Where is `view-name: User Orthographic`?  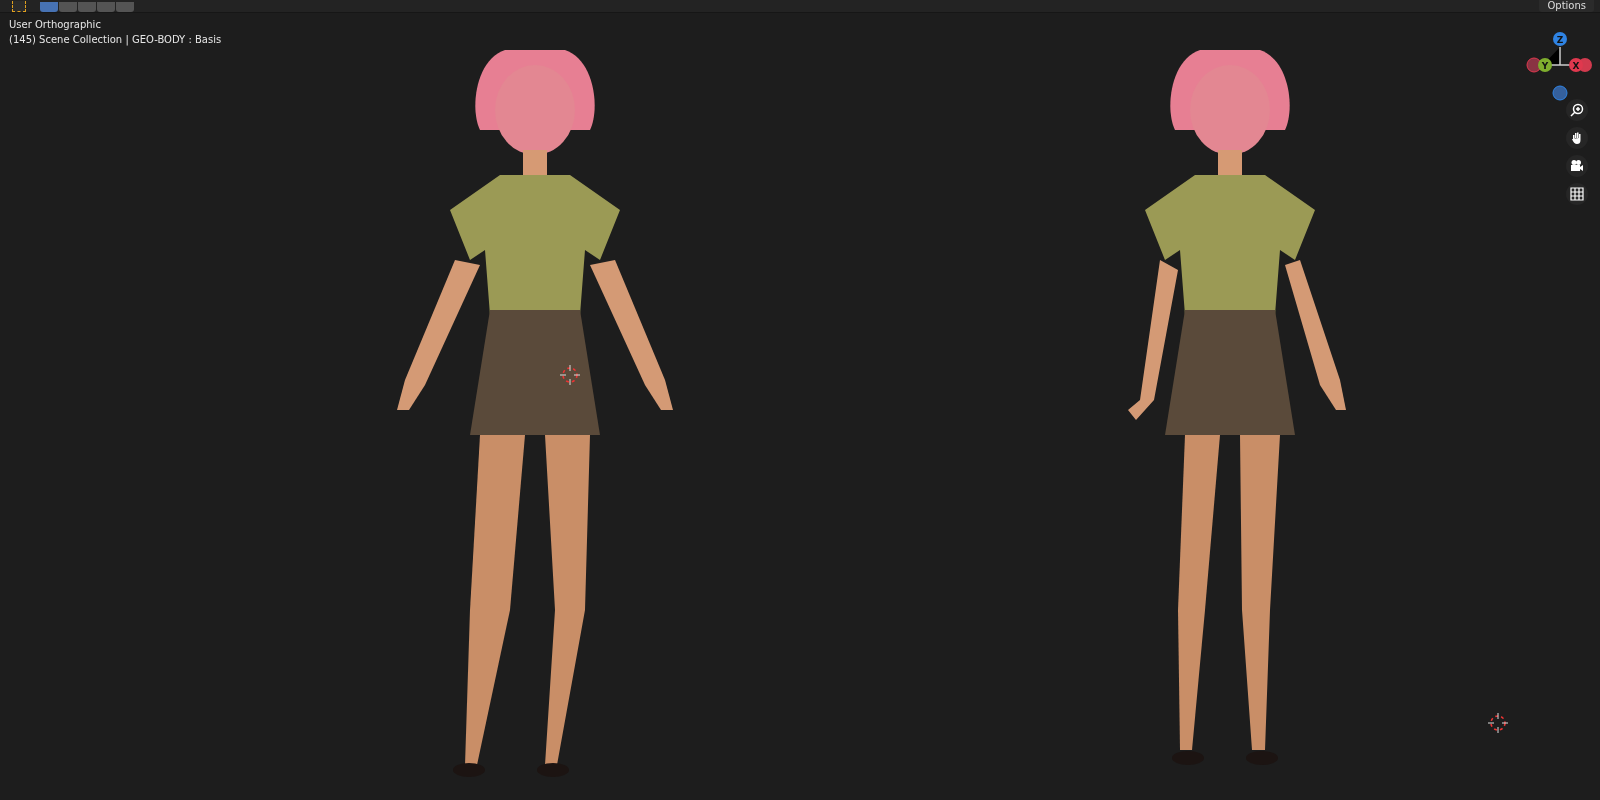
view-name: User Orthographic is located at coordinates (55, 25).